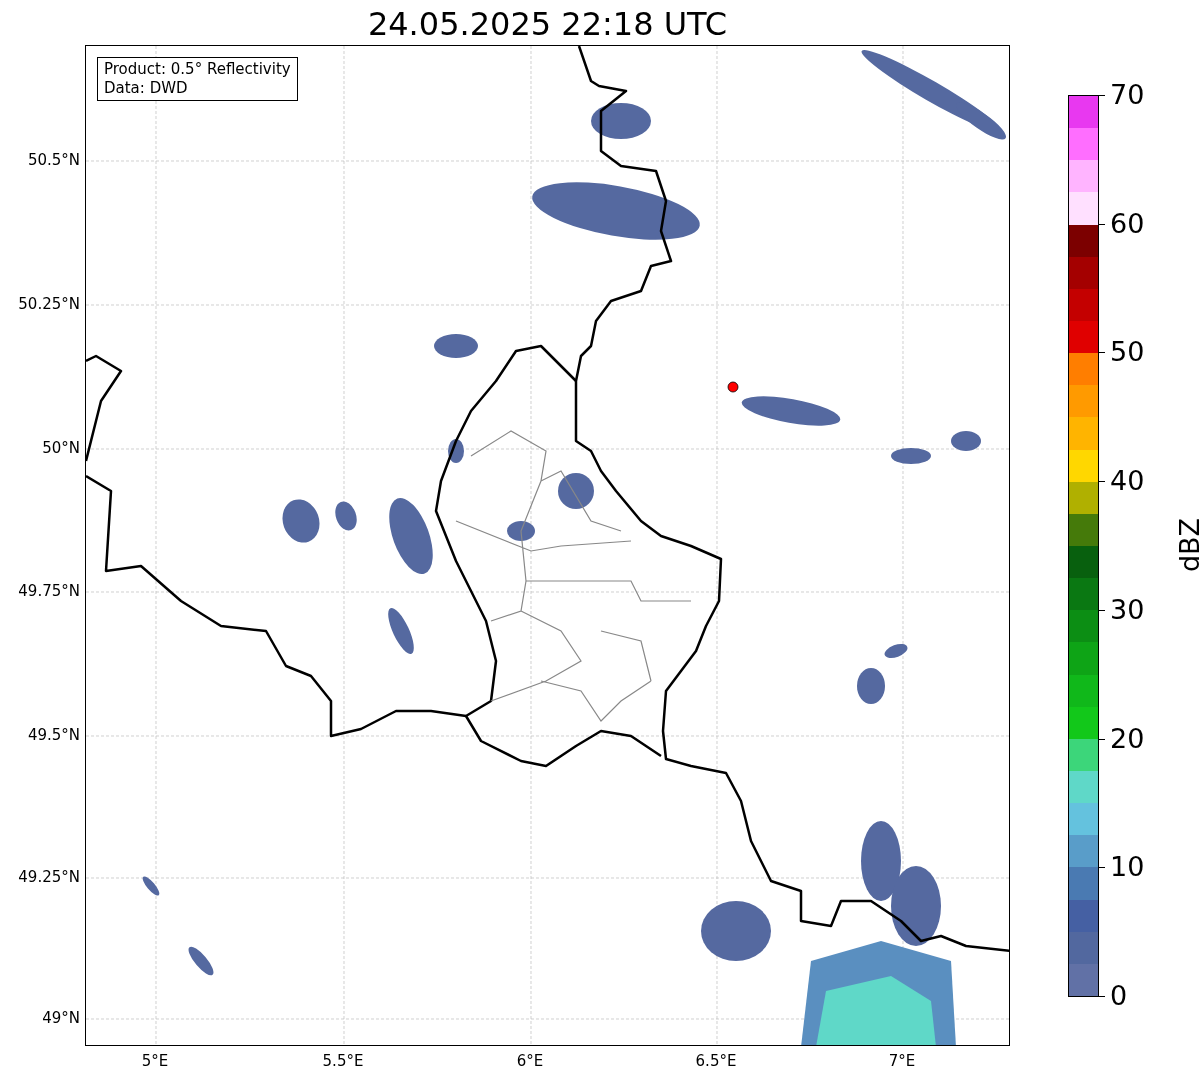 The image size is (1202, 1081). I want to click on axis-tick-label: 5.5°E, so click(343, 1061).